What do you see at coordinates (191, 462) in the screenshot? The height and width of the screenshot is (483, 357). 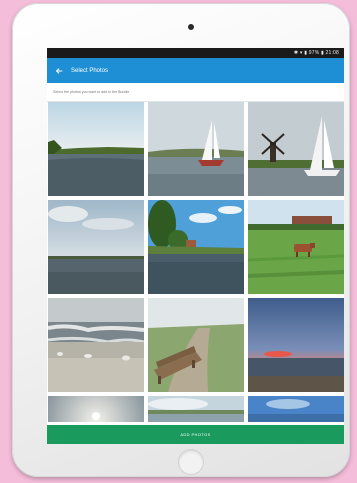 I see `home-button` at bounding box center [191, 462].